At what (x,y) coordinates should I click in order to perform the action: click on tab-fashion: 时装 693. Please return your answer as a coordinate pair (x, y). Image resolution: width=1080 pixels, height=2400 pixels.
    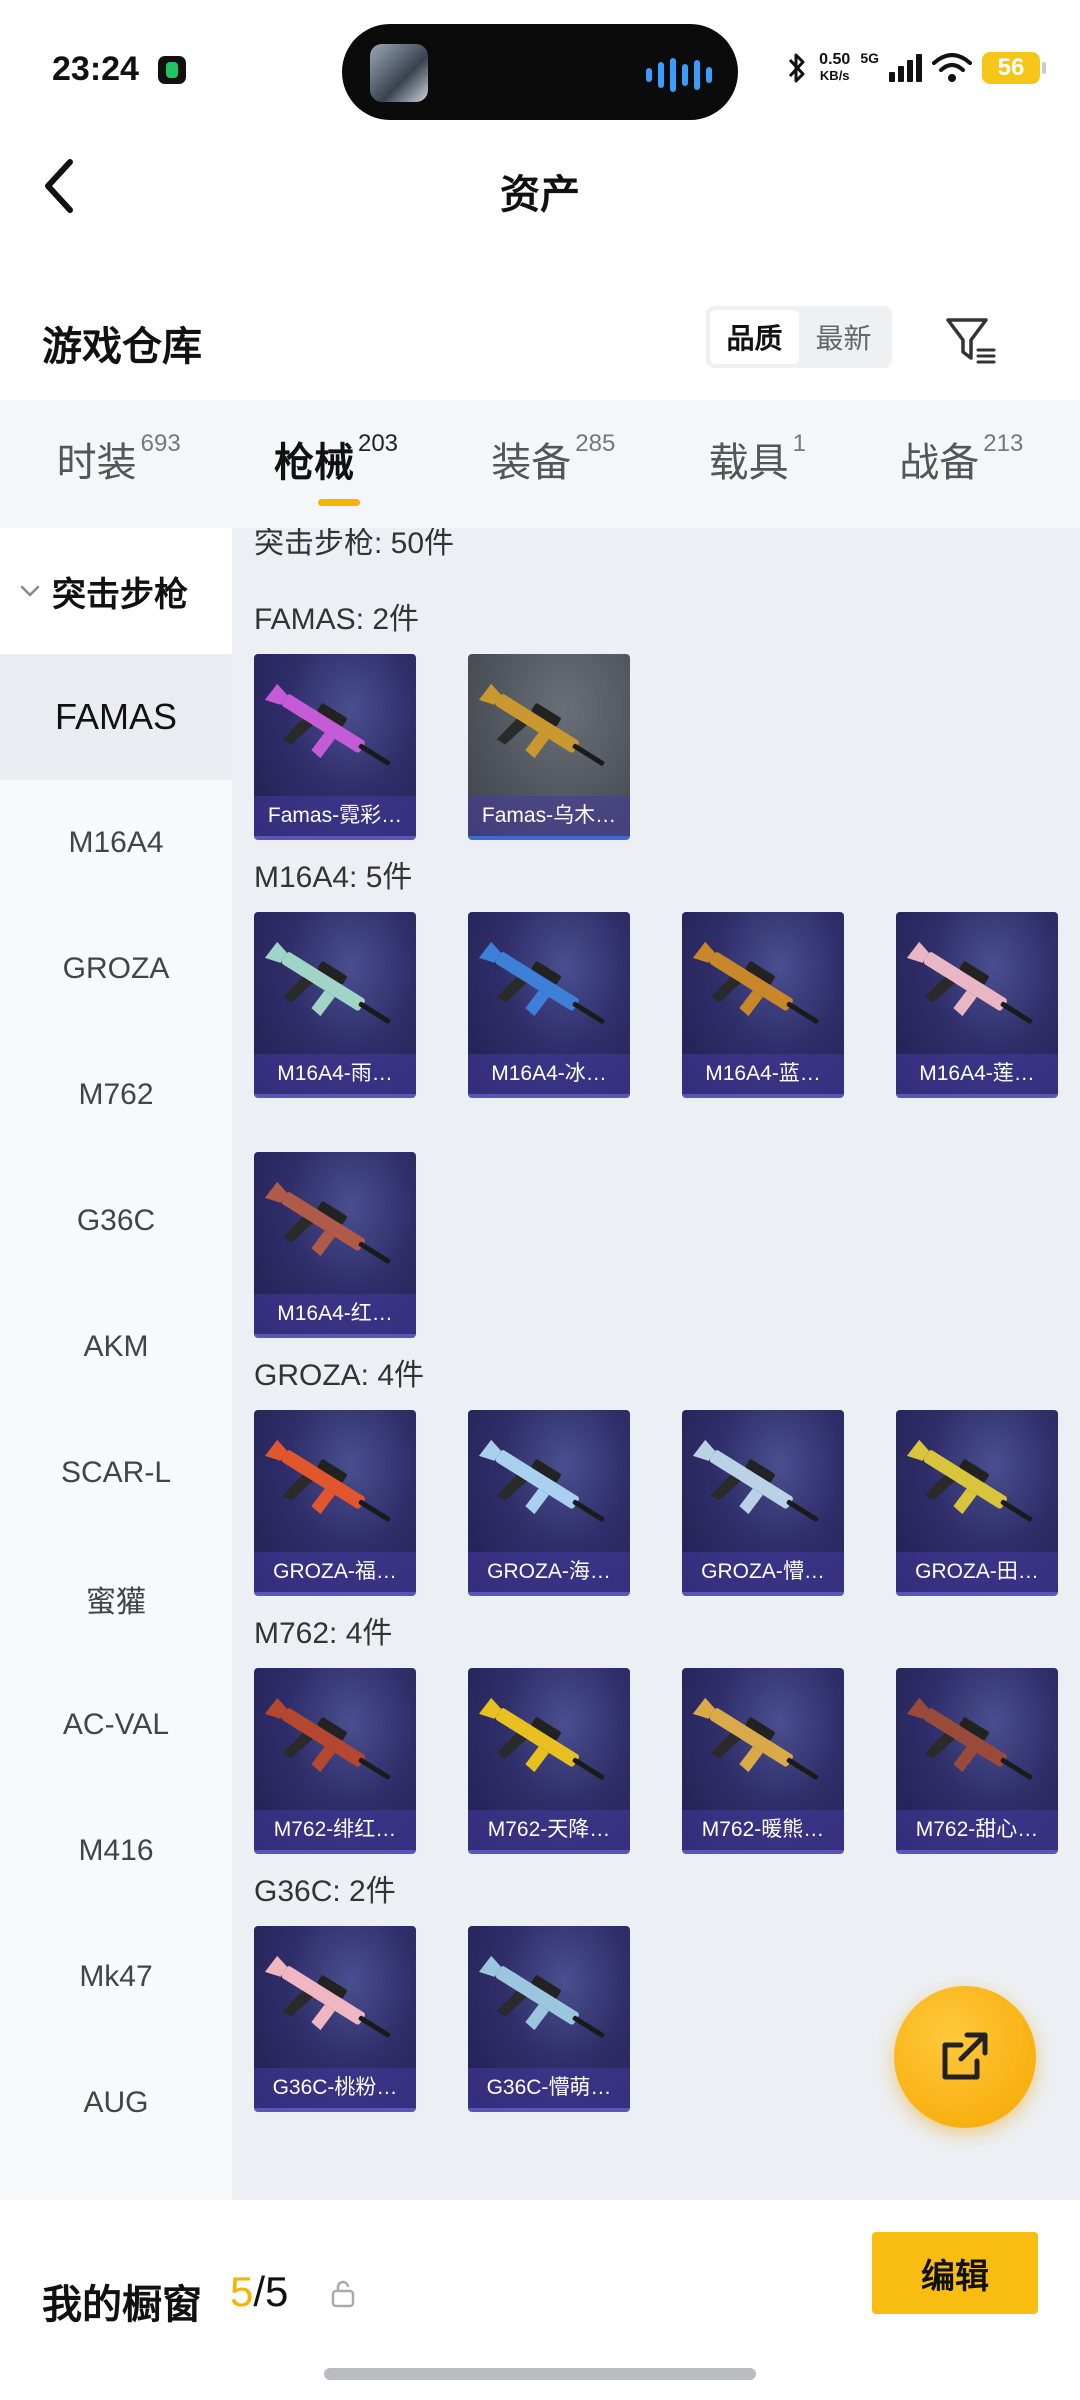
    Looking at the image, I should click on (119, 464).